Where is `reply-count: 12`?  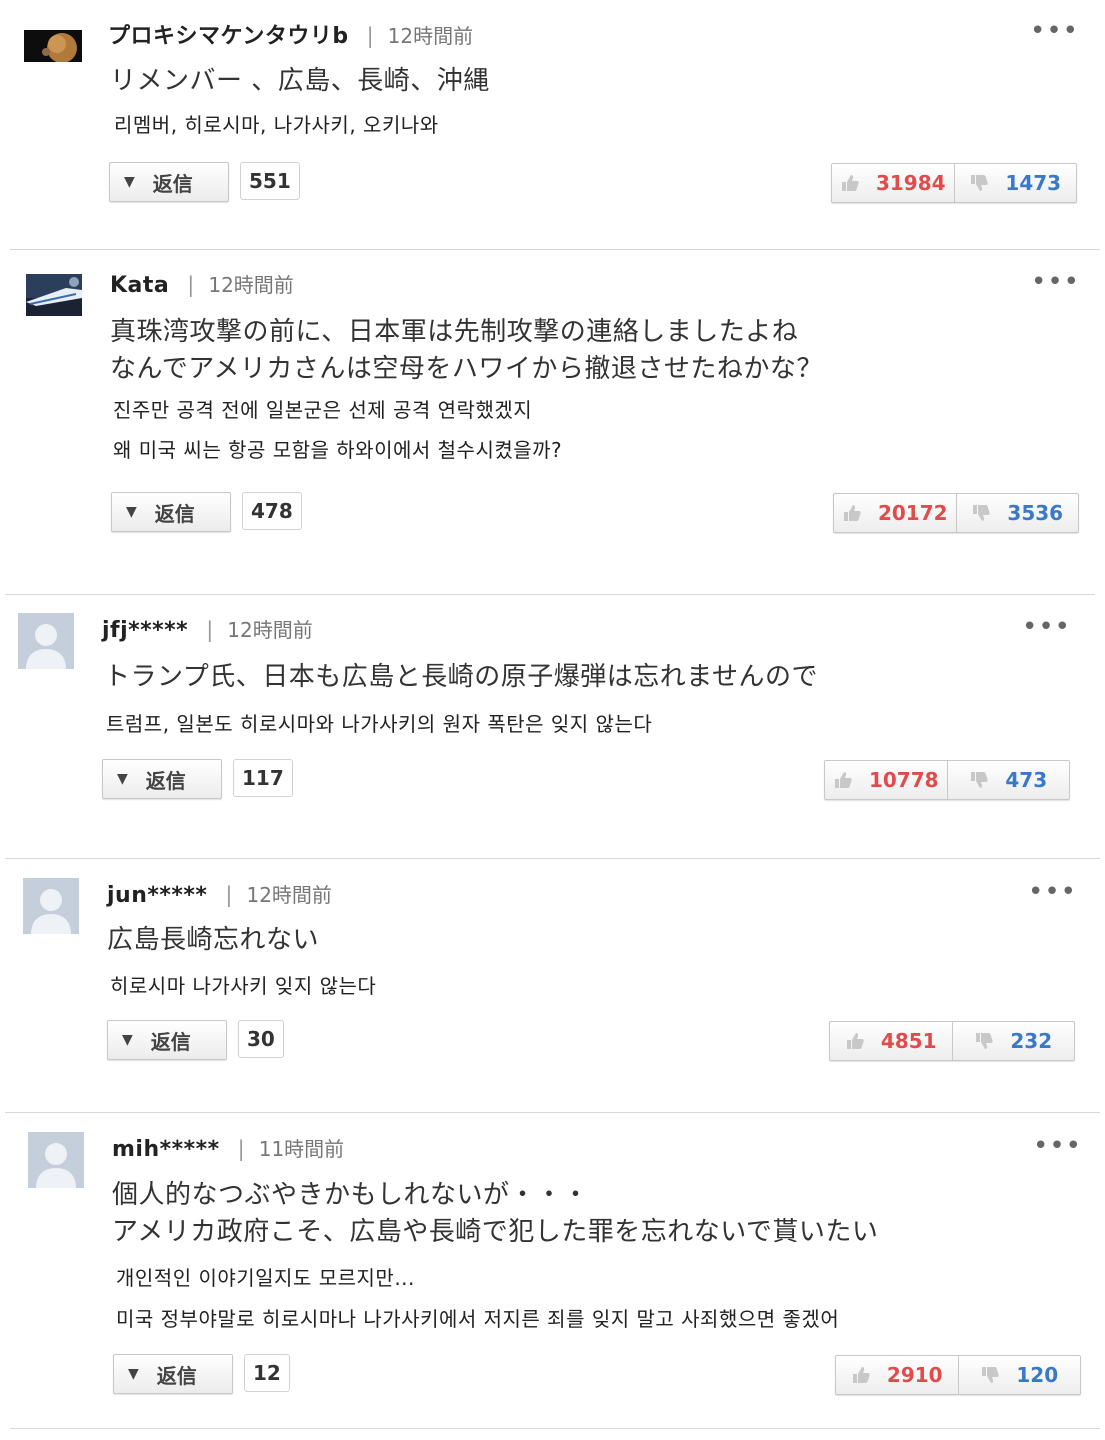
reply-count: 12 is located at coordinates (267, 1373).